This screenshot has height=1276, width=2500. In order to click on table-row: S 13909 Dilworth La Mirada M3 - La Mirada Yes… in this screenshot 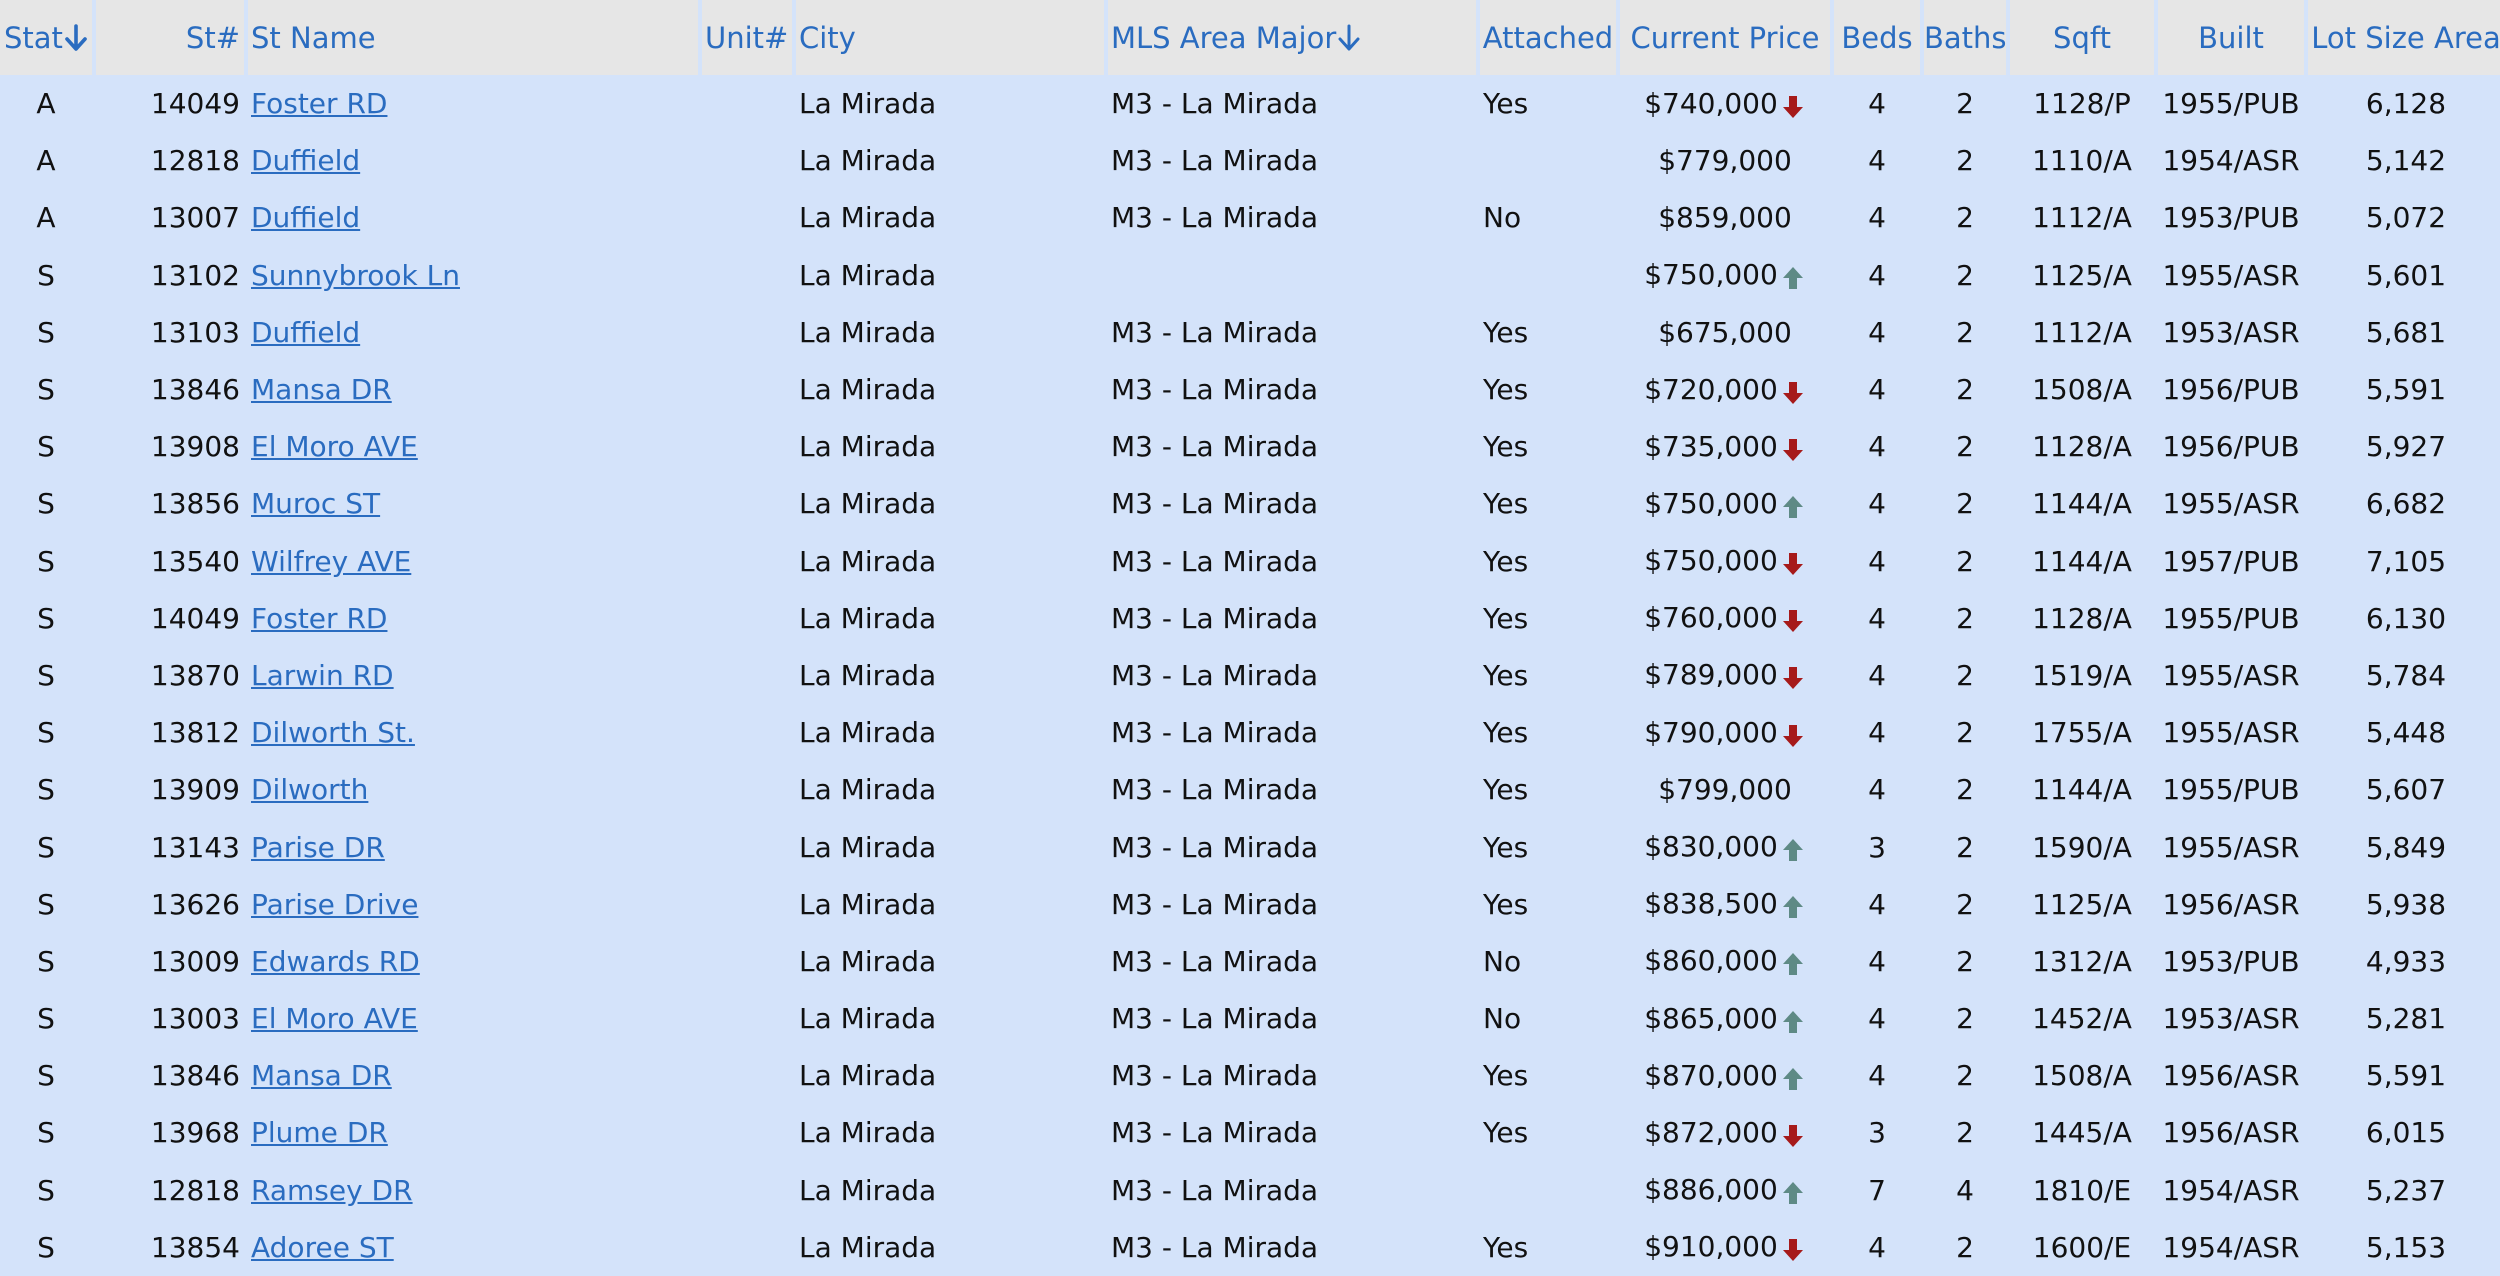, I will do `click(1250, 790)`.